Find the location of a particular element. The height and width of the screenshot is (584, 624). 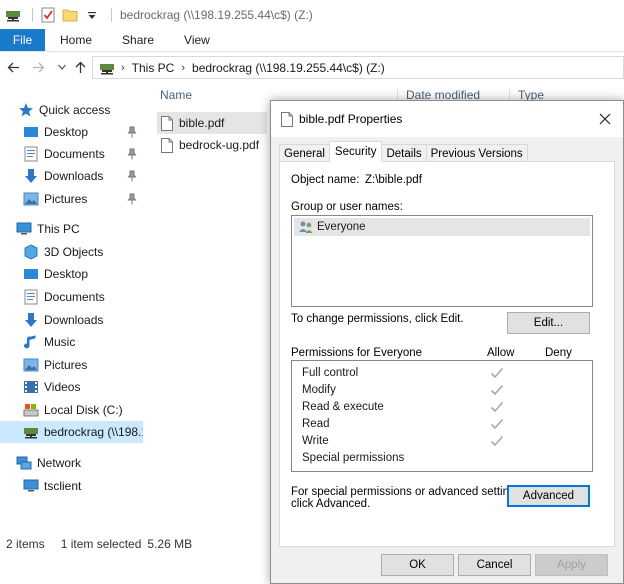

customize-toolbar-icon is located at coordinates (92, 15).